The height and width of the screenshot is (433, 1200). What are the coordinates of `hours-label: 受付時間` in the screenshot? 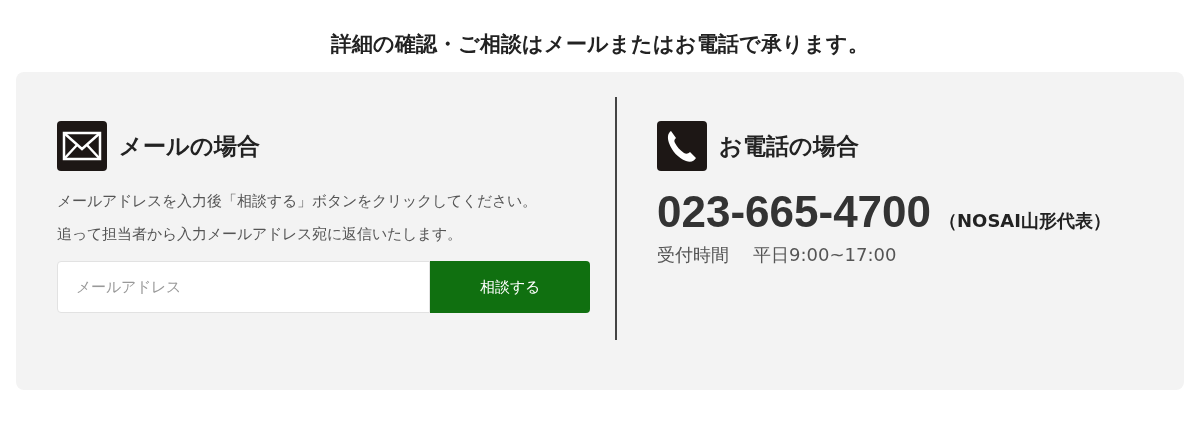 It's located at (693, 255).